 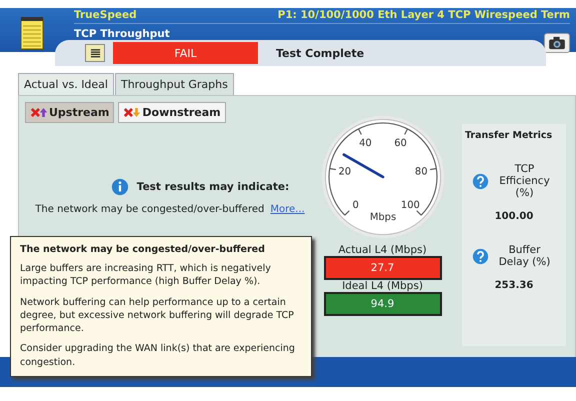 What do you see at coordinates (158, 356) in the screenshot?
I see `tooltip-paragraph: Consider upgrading the WAN link(s) that are experiencing congestion.` at bounding box center [158, 356].